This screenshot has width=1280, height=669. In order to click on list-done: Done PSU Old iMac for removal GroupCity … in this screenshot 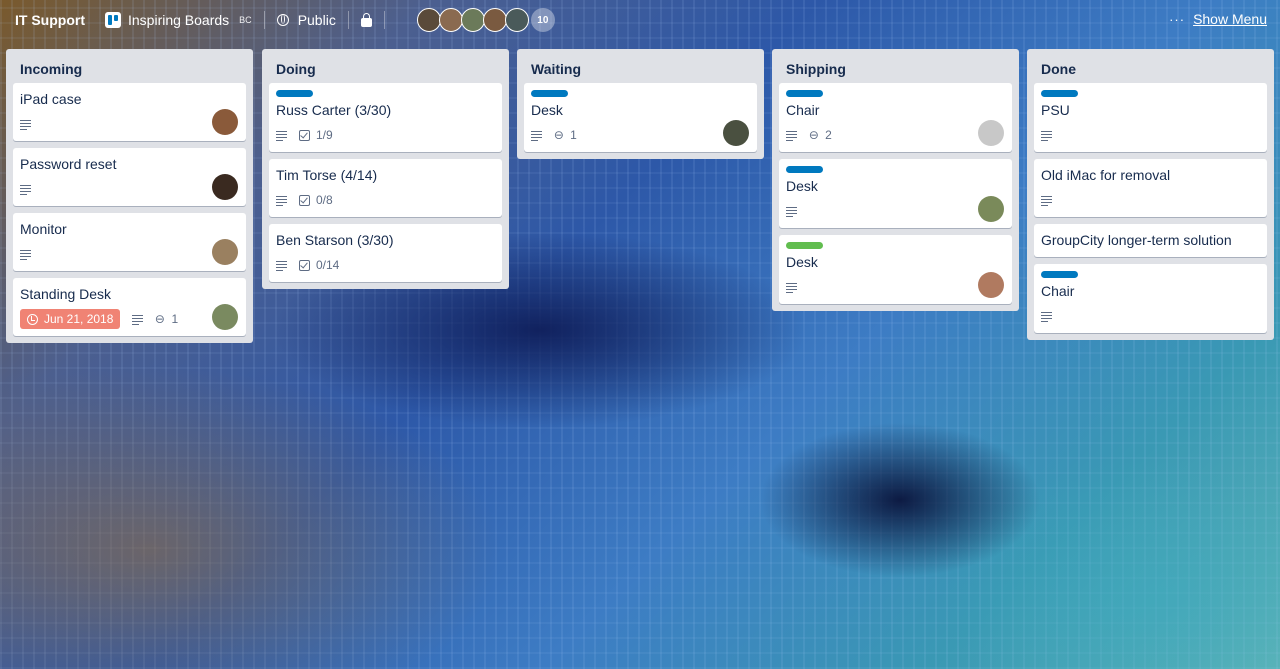, I will do `click(1150, 194)`.